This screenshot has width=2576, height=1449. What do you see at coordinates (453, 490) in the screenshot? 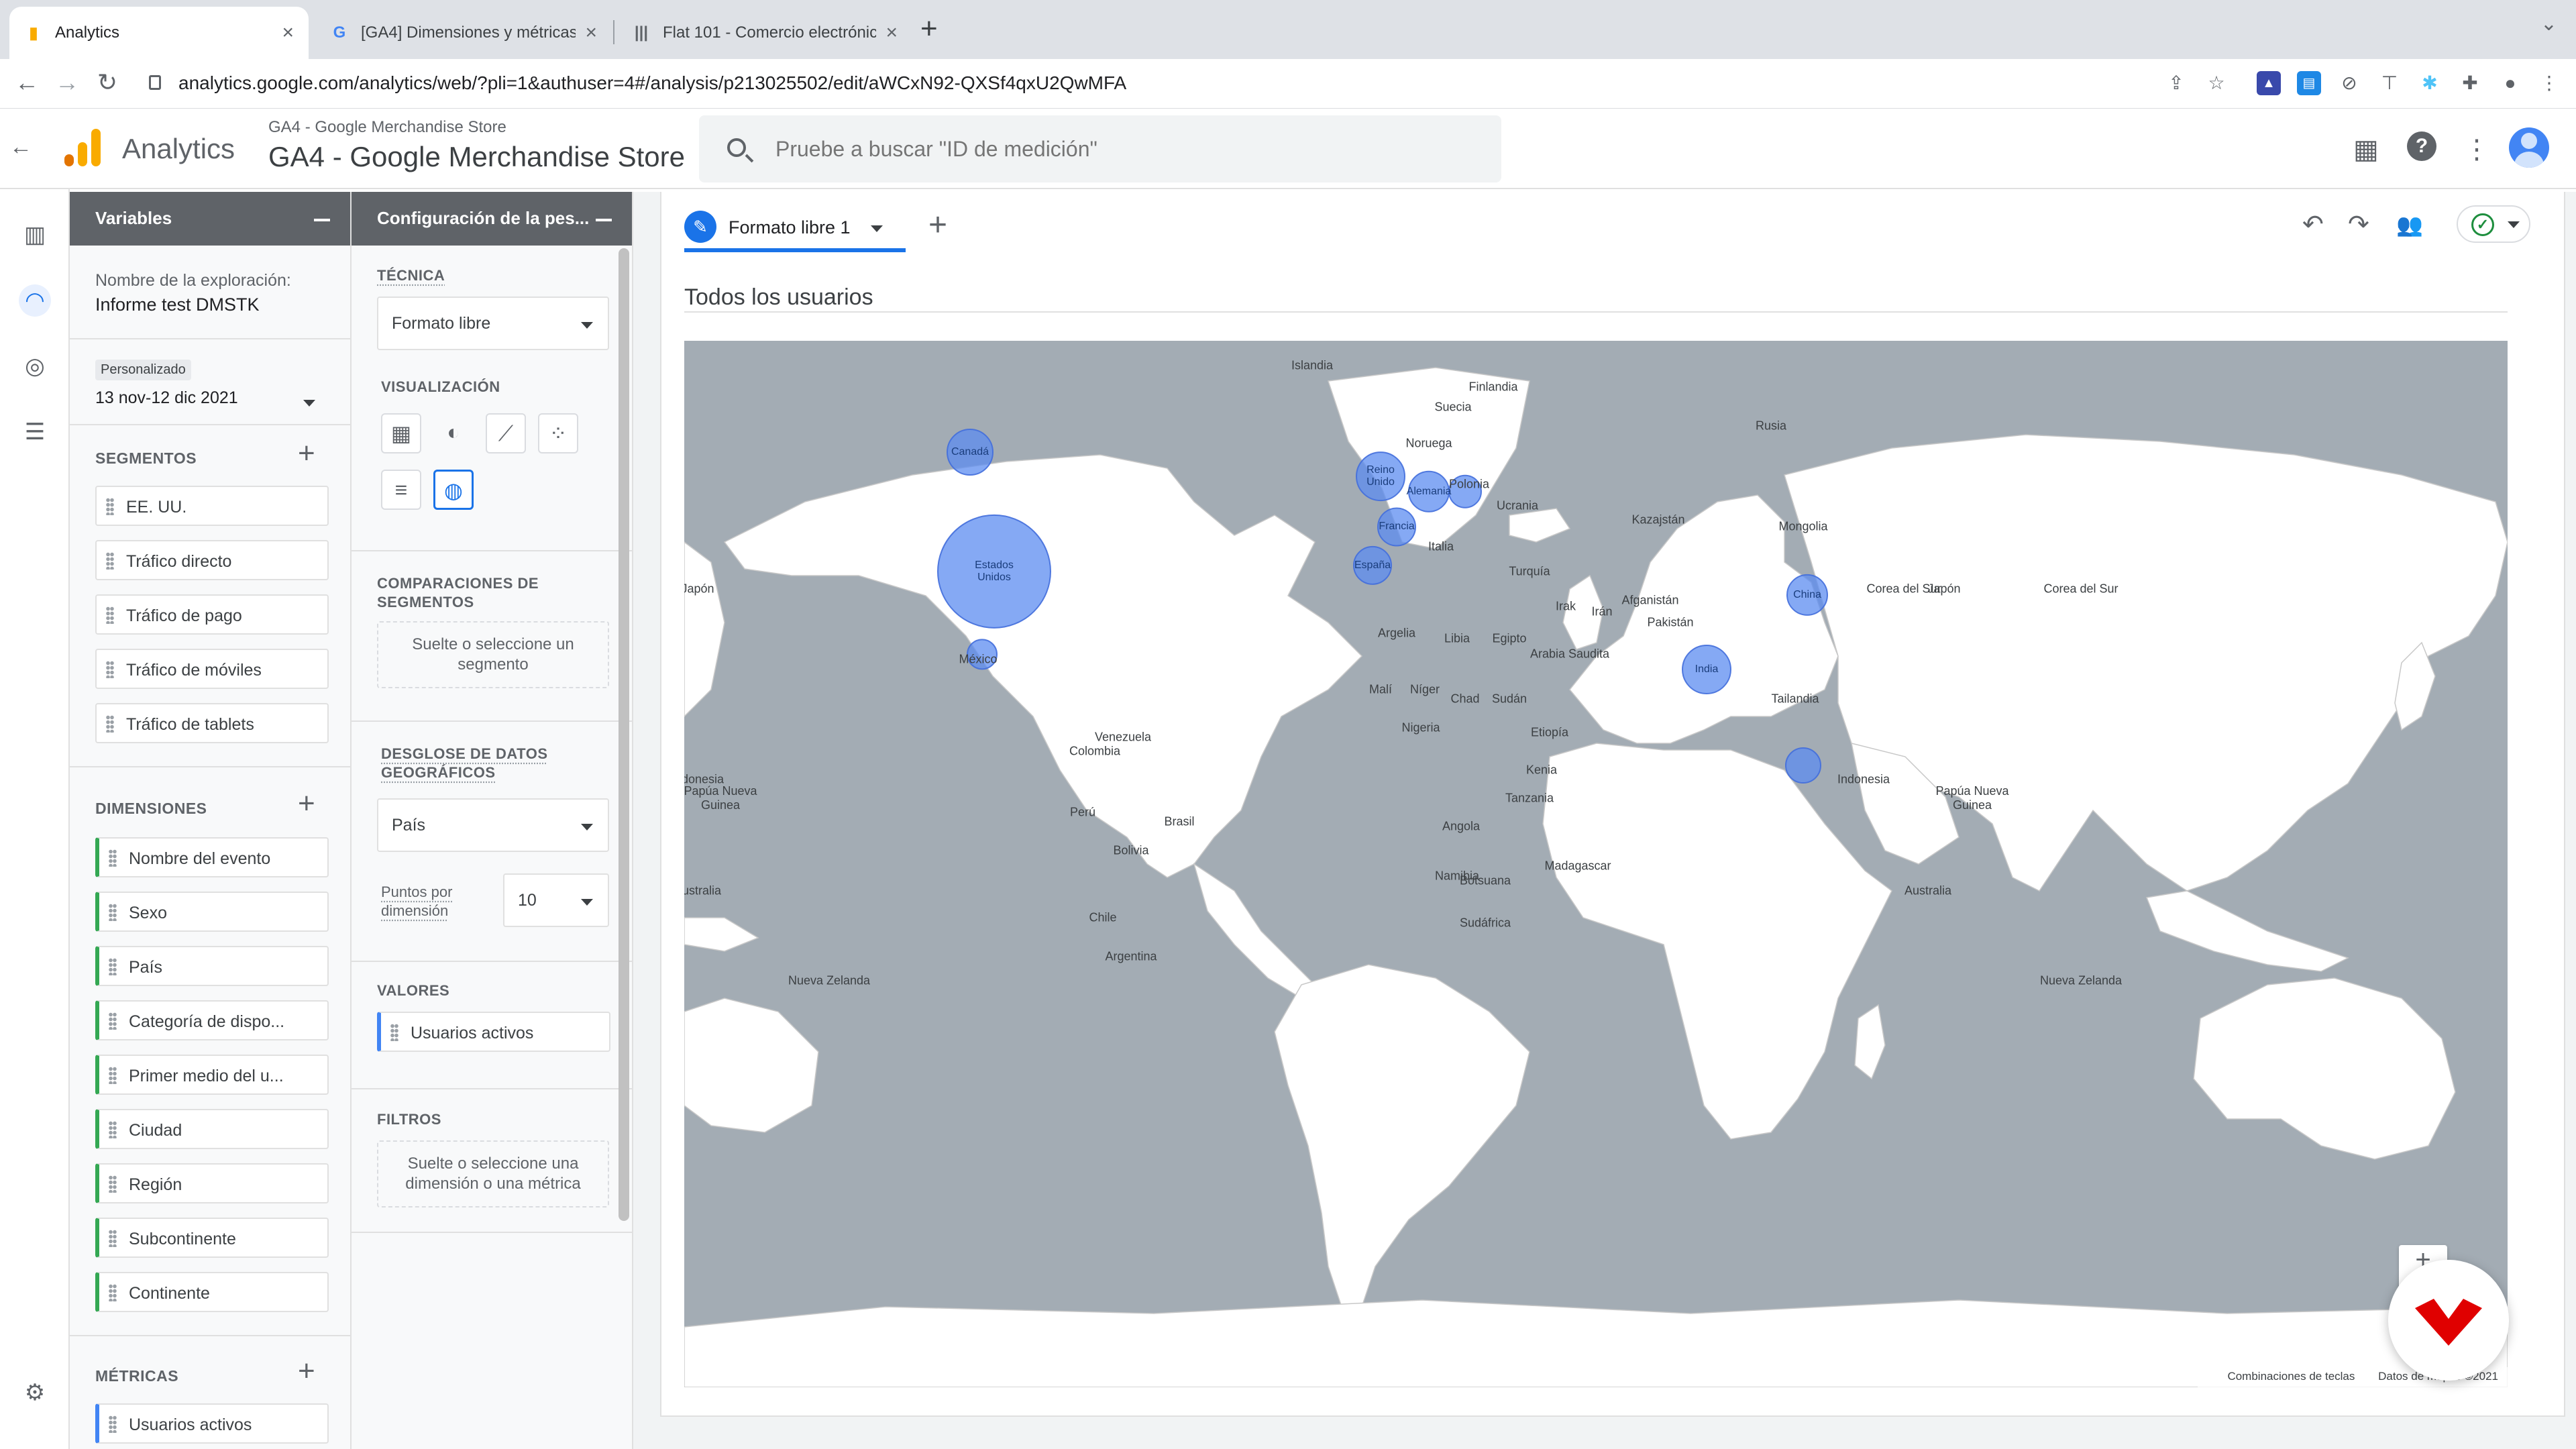
I see `geo-map-viz-icon: ◍` at bounding box center [453, 490].